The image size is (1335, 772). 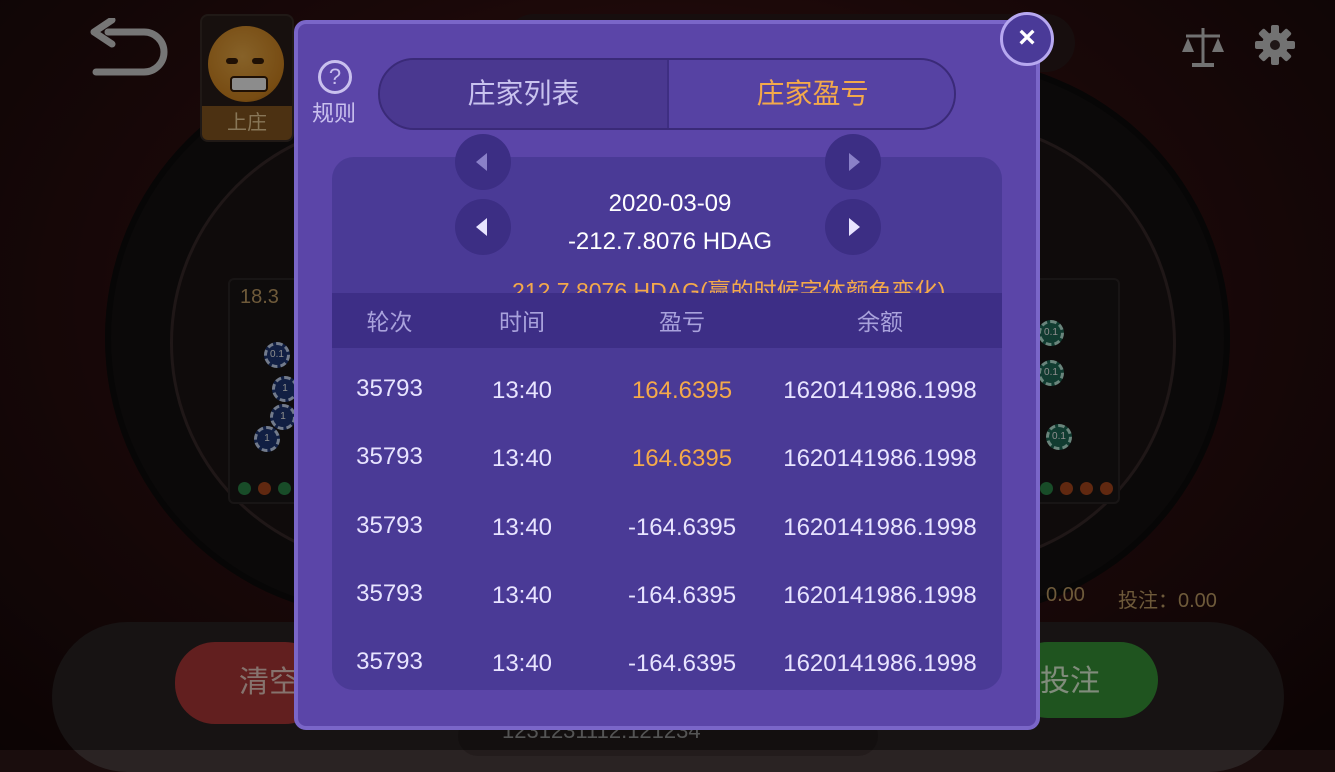 I want to click on table-header: 轮次 时间 盈亏 余额, so click(x=667, y=320).